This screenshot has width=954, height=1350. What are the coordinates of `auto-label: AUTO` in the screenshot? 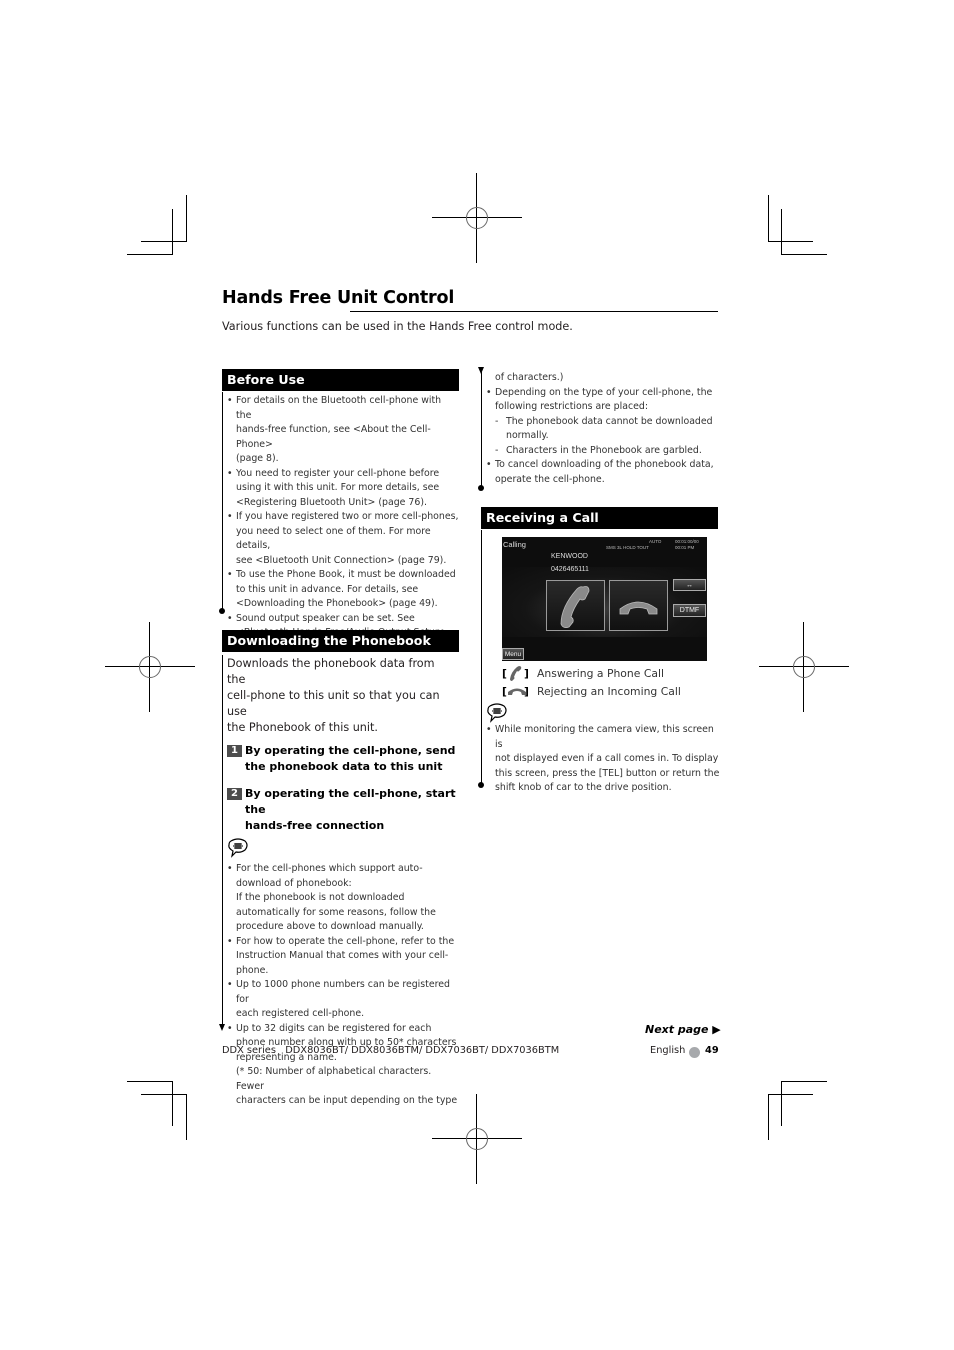 It's located at (655, 541).